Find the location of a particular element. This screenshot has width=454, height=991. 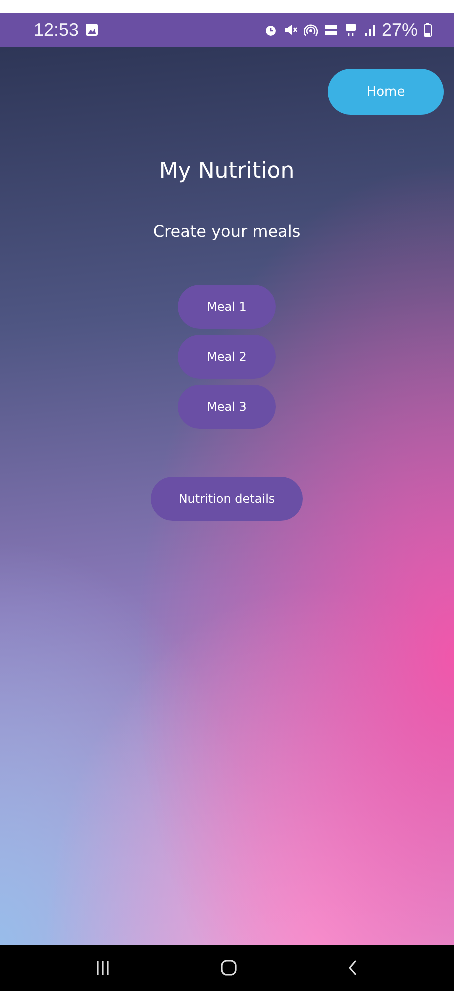

battery-icon is located at coordinates (428, 30).